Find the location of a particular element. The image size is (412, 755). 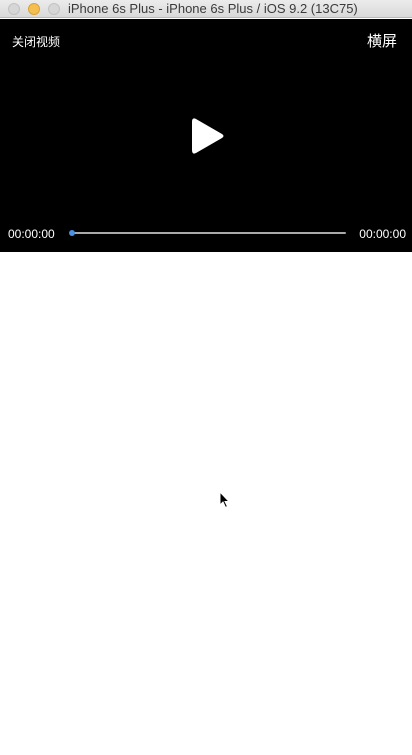

current-time: 00:00:00 is located at coordinates (31, 234).